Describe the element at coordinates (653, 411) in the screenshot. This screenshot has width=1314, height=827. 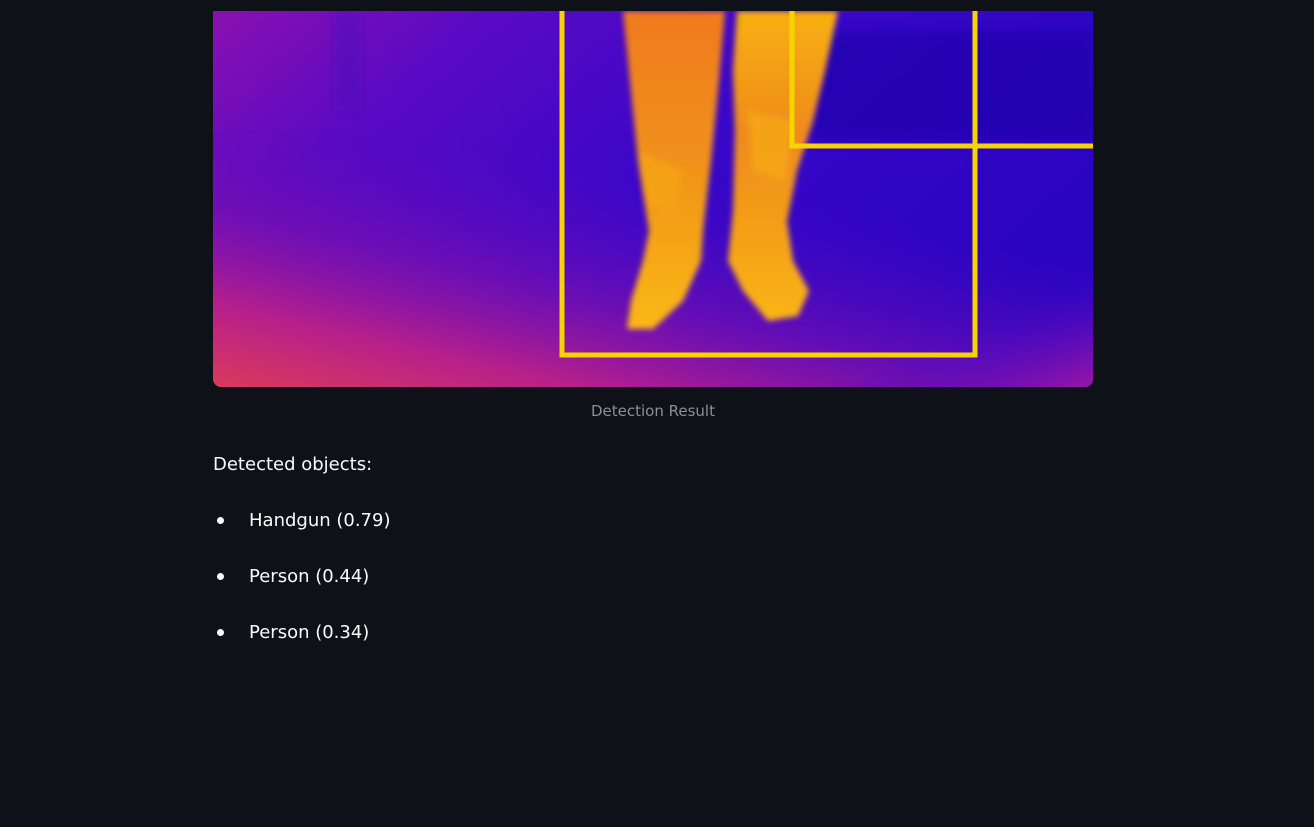
I see `image-caption: Detection Result` at that location.